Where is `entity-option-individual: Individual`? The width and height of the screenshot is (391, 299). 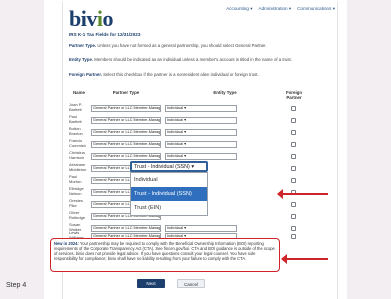 entity-option-individual: Individual is located at coordinates (169, 180).